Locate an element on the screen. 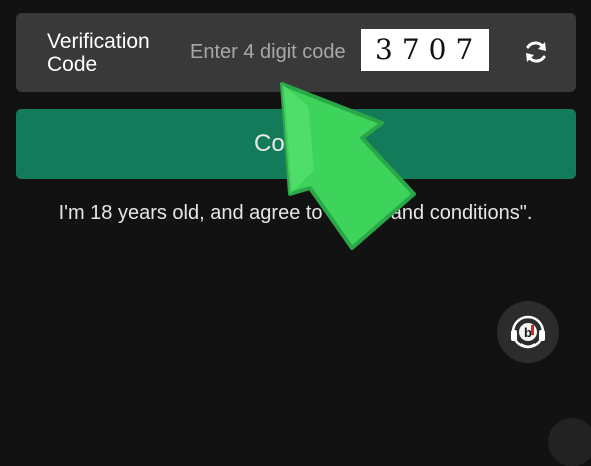  headset-support-icon: b is located at coordinates (528, 332).